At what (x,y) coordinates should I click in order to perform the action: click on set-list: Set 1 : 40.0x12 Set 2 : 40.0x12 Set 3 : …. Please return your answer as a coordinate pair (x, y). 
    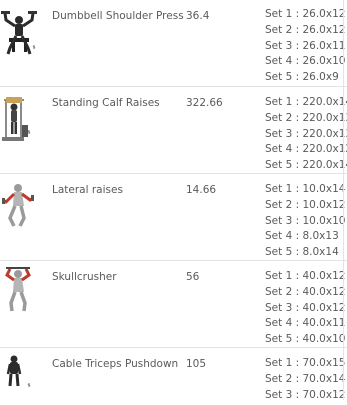
    Looking at the image, I should click on (305, 308).